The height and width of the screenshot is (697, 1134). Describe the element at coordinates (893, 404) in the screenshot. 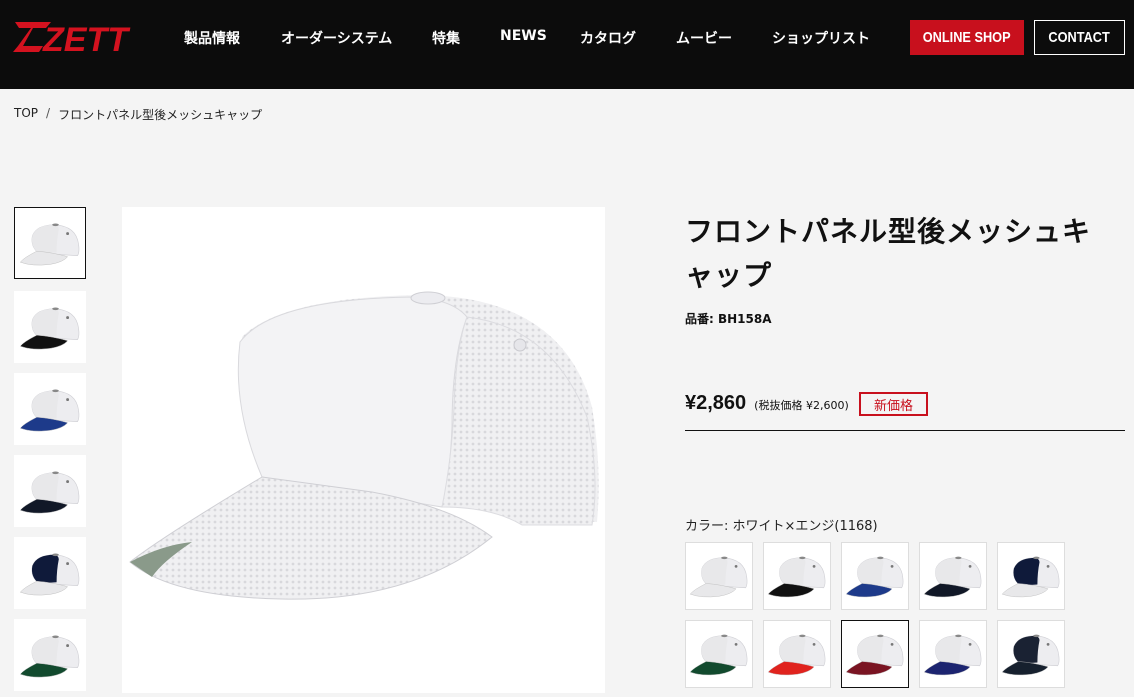

I see `new-price-badge: 新価格` at that location.